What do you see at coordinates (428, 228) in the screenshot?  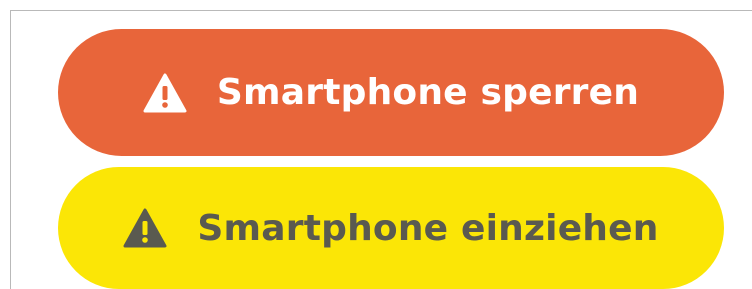 I see `confiscate-smartphone-label: Smartphone einziehen` at bounding box center [428, 228].